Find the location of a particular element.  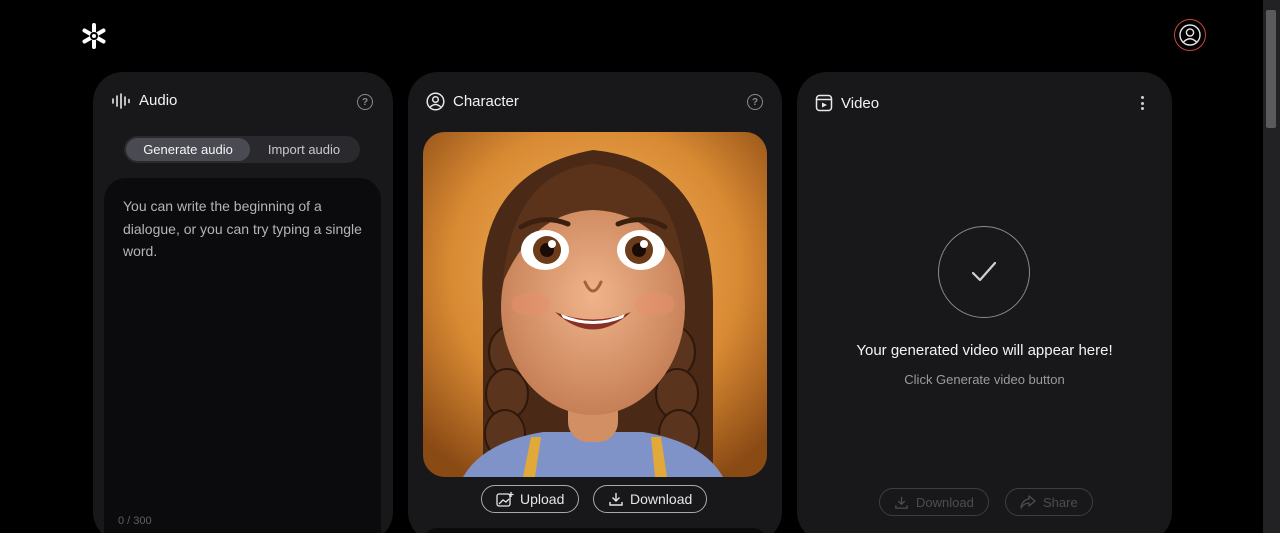

audio-mode-toggle: Generate audio Import audio is located at coordinates (242, 149).